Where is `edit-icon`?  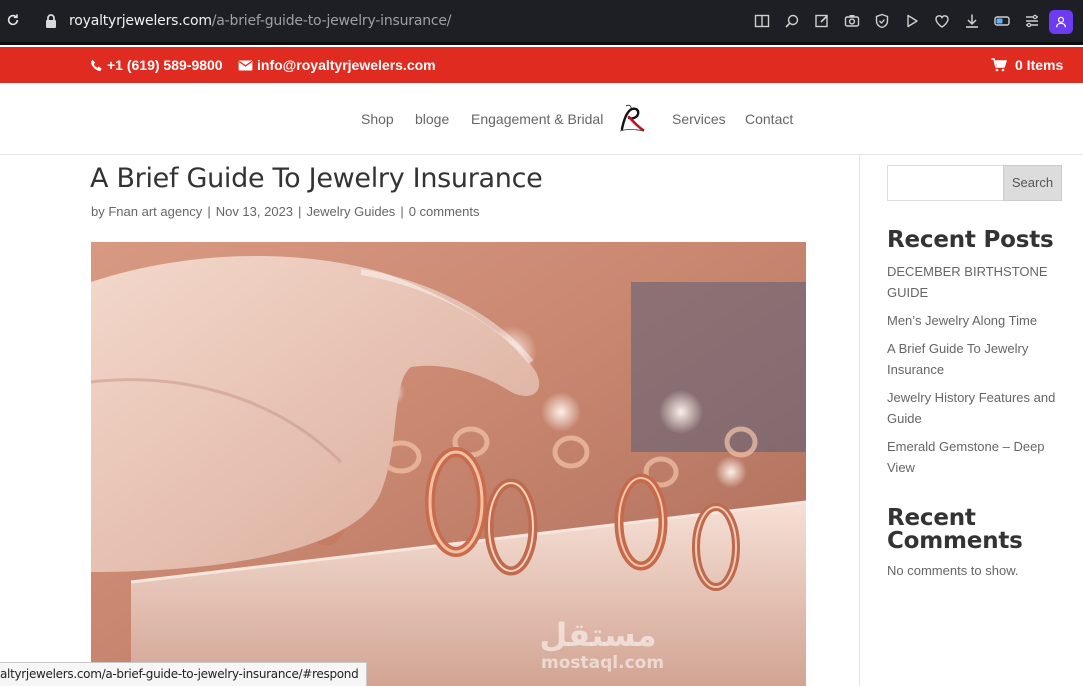
edit-icon is located at coordinates (822, 21).